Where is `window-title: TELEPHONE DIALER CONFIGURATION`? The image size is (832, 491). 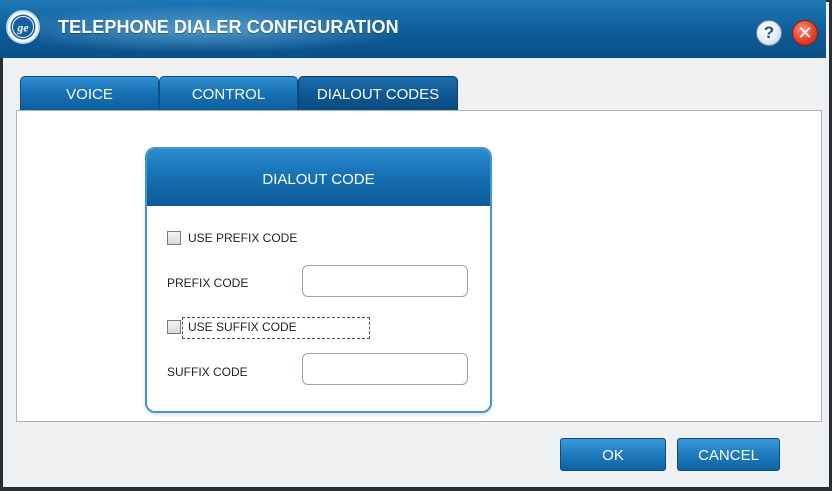
window-title: TELEPHONE DIALER CONFIGURATION is located at coordinates (228, 27).